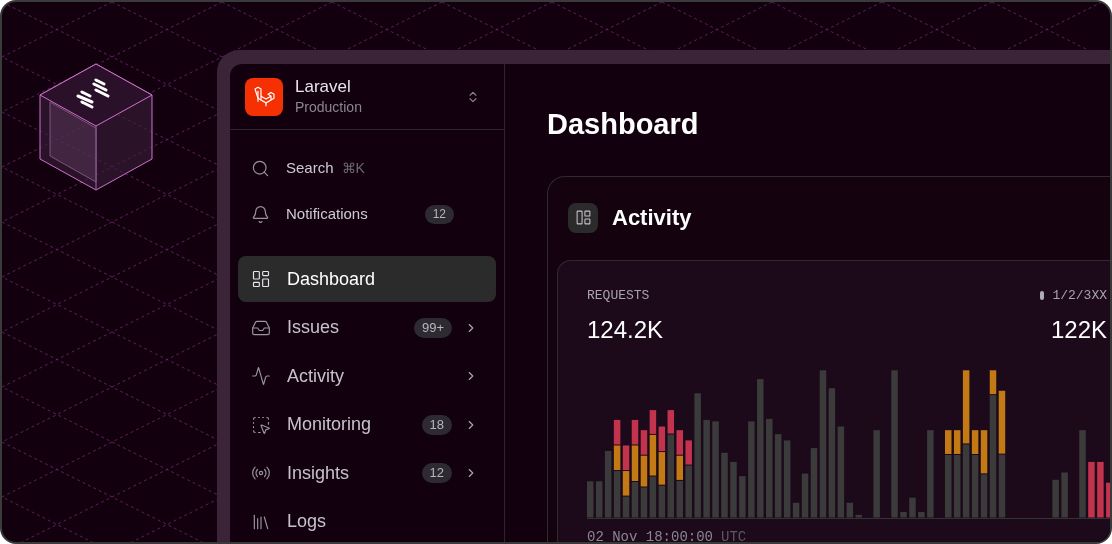  I want to click on search-button: Search ⌘K, so click(367, 168).